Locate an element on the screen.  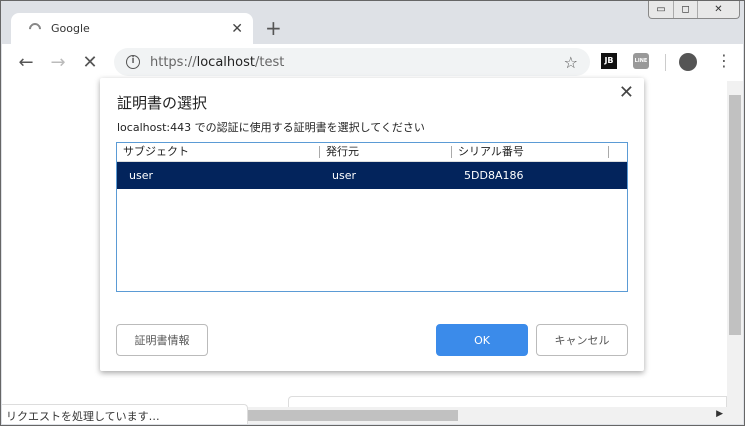
back-button: ← is located at coordinates (26, 62).